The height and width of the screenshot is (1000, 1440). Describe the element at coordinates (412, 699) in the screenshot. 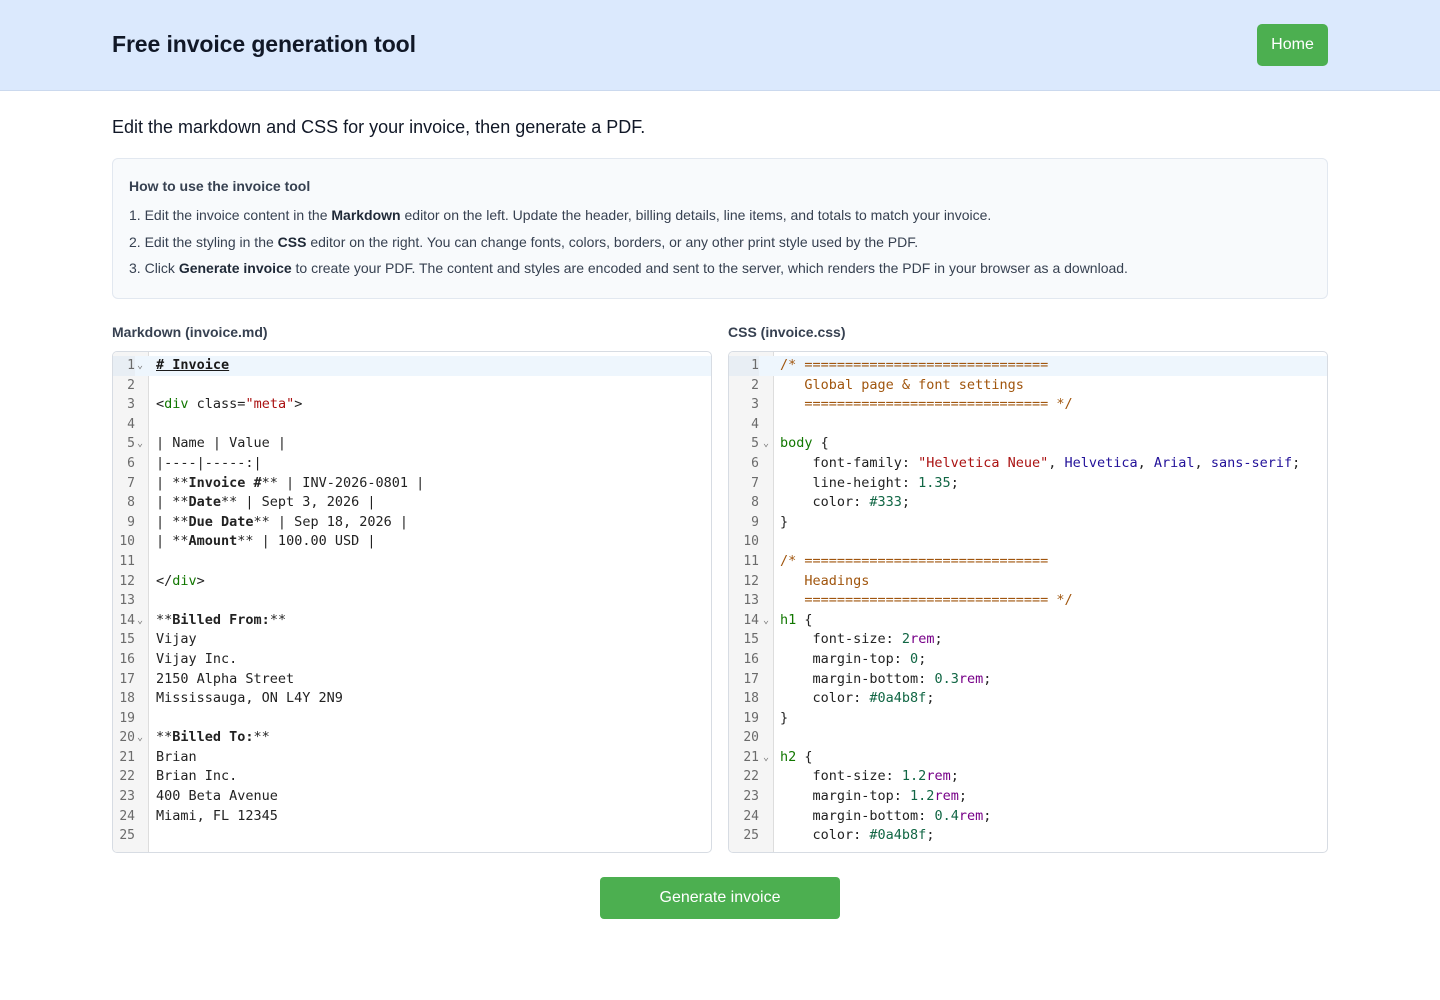

I see `code-line: 18 Mississauga, ON L4Y 2N9` at that location.